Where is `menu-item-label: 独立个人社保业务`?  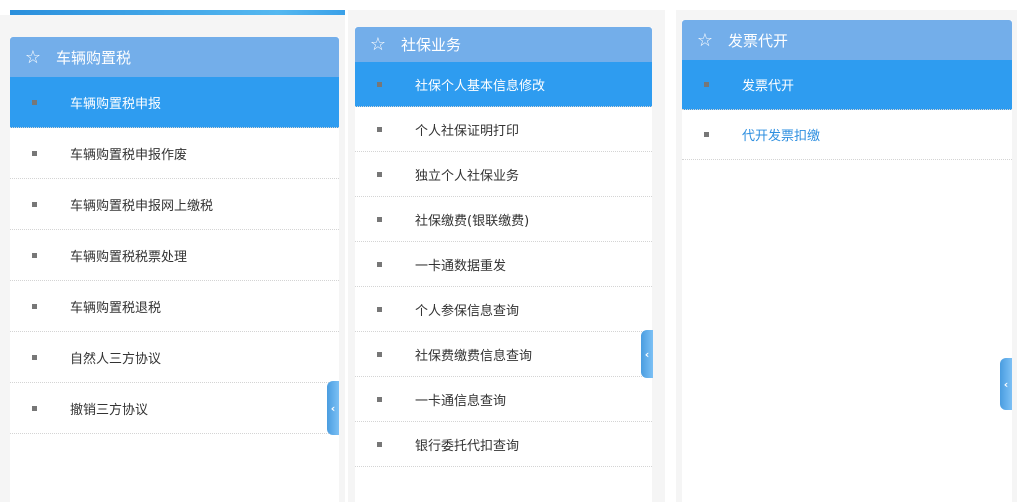 menu-item-label: 独立个人社保业务 is located at coordinates (467, 176).